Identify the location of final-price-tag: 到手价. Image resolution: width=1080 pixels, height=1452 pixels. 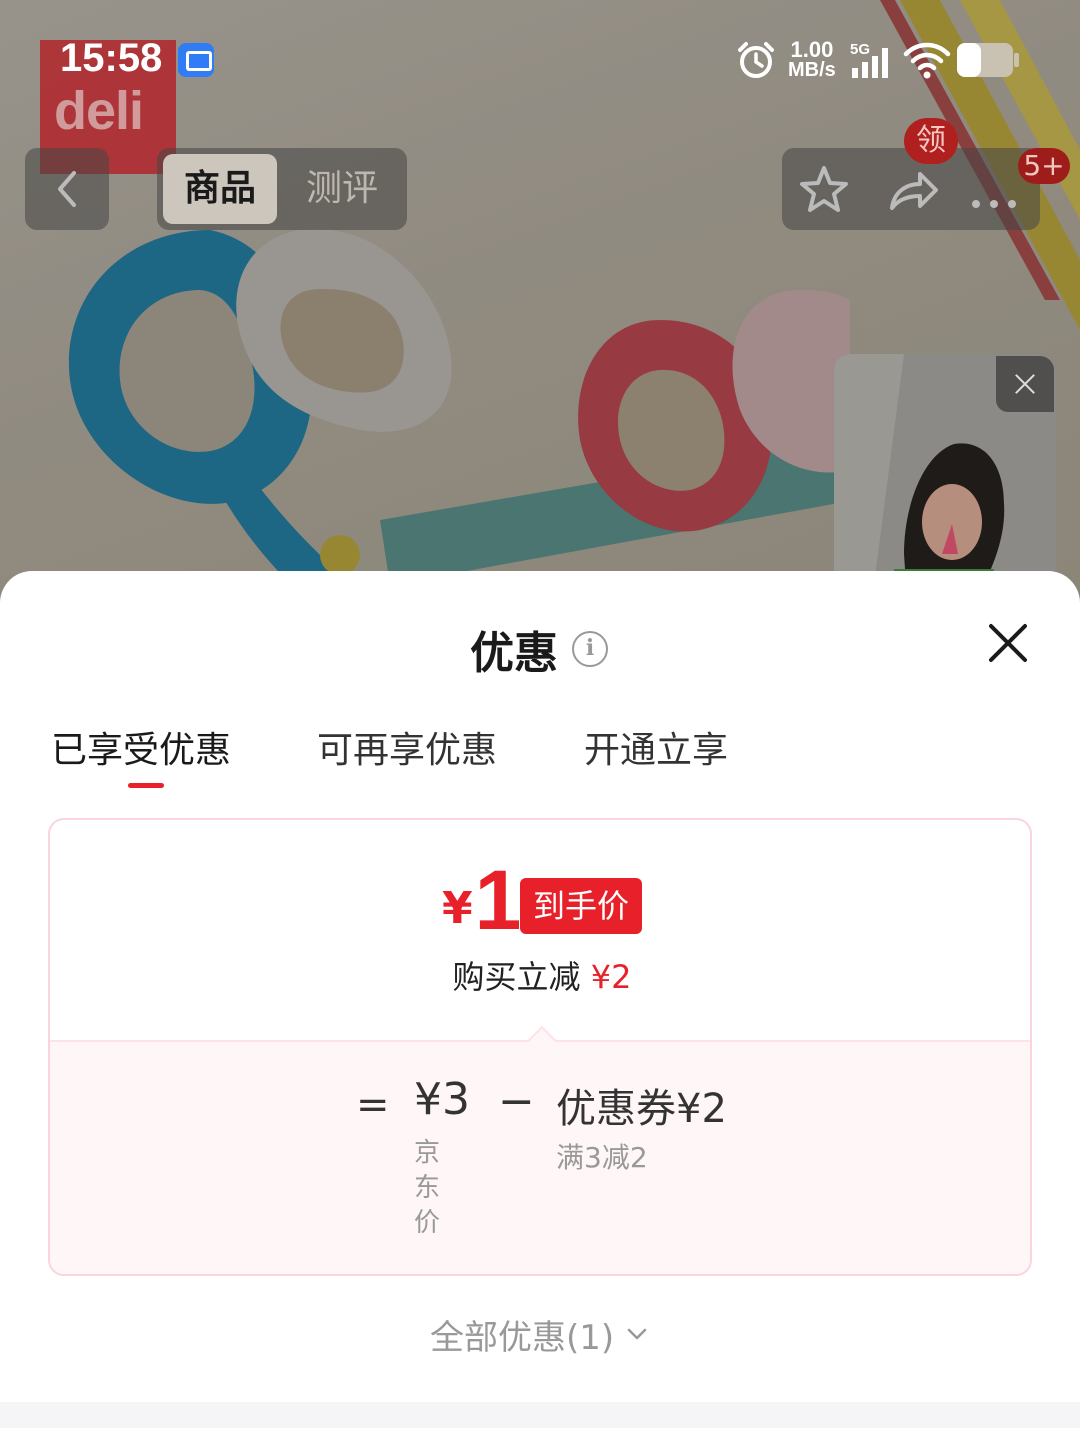
(581, 906).